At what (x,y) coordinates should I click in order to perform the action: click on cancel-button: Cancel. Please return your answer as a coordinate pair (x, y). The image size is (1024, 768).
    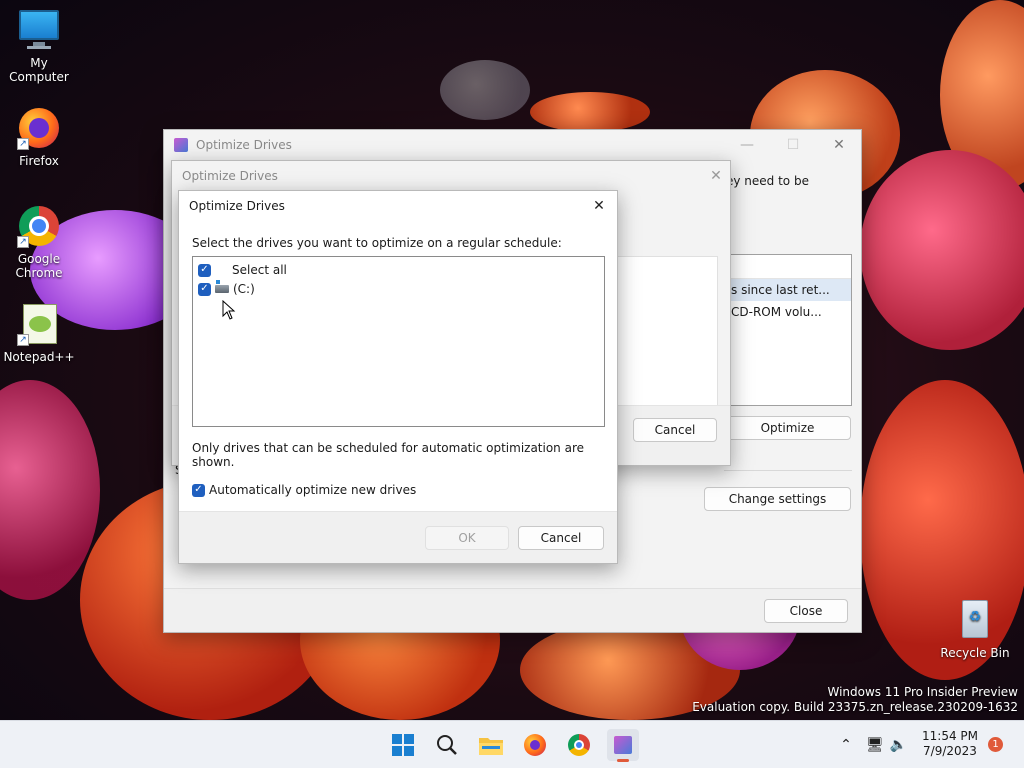
    Looking at the image, I should click on (561, 538).